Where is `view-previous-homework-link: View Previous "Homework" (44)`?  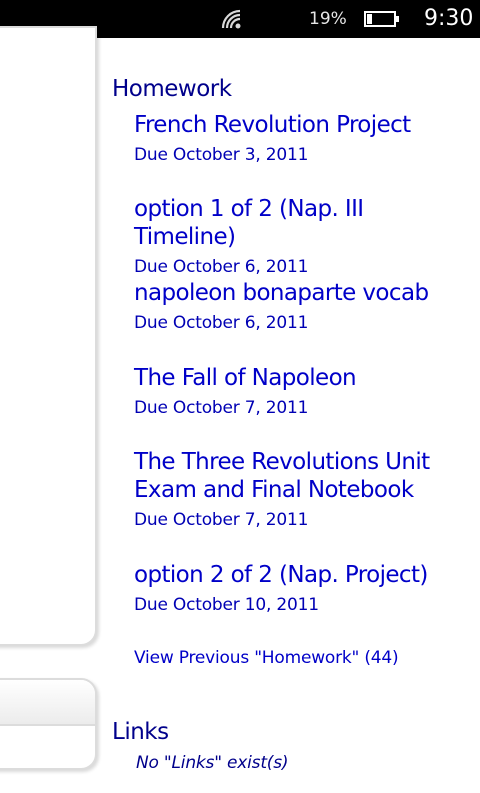 view-previous-homework-link: View Previous "Homework" (44) is located at coordinates (266, 658).